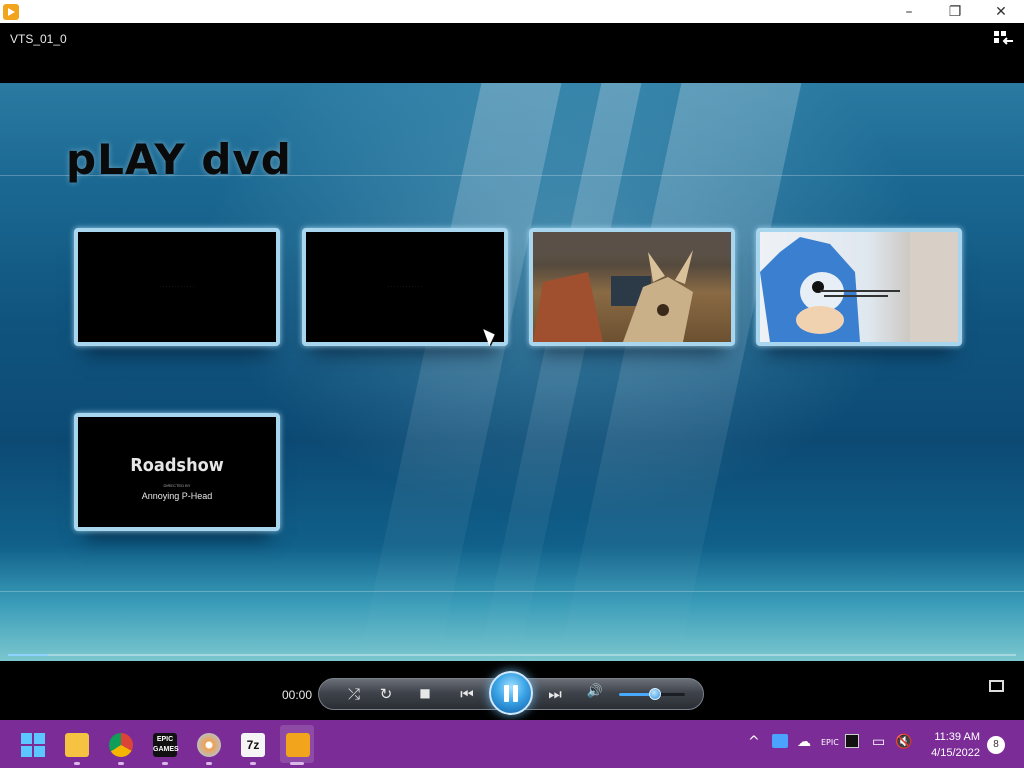 The image size is (1024, 768). What do you see at coordinates (903, 742) in the screenshot?
I see `volume-muted-icon: 🔇` at bounding box center [903, 742].